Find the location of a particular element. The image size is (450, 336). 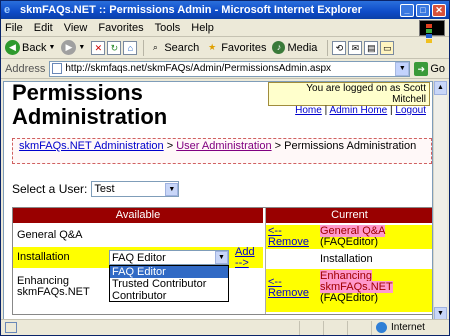

admin-home-link: Admin Home is located at coordinates (358, 110).